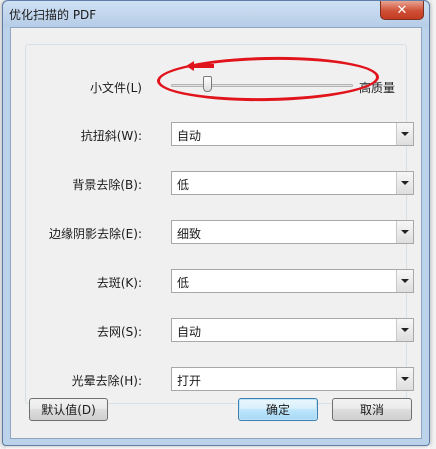 The height and width of the screenshot is (449, 436). What do you see at coordinates (107, 185) in the screenshot?
I see `background-removal-label: 背景去除(B):` at bounding box center [107, 185].